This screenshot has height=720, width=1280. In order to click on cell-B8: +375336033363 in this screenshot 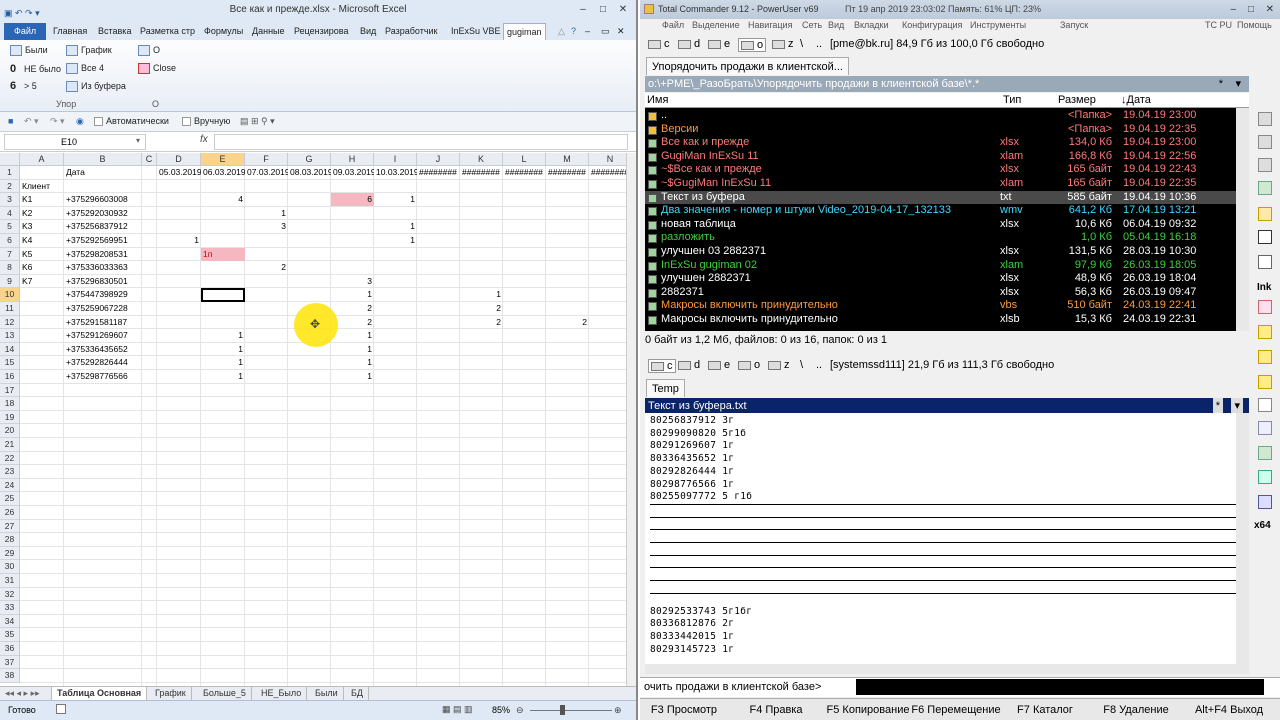, I will do `click(103, 267)`.